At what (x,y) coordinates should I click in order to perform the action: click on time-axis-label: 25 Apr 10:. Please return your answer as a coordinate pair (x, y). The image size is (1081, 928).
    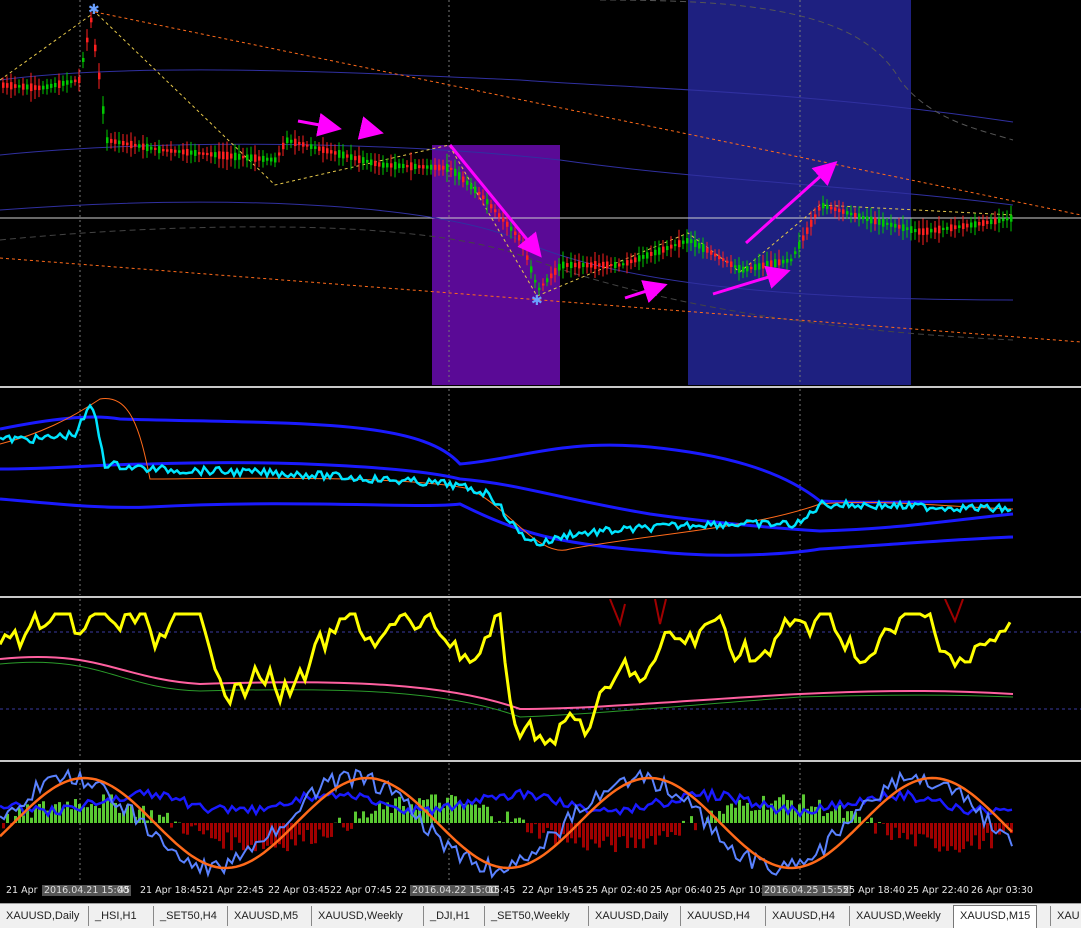
    Looking at the image, I should click on (739, 890).